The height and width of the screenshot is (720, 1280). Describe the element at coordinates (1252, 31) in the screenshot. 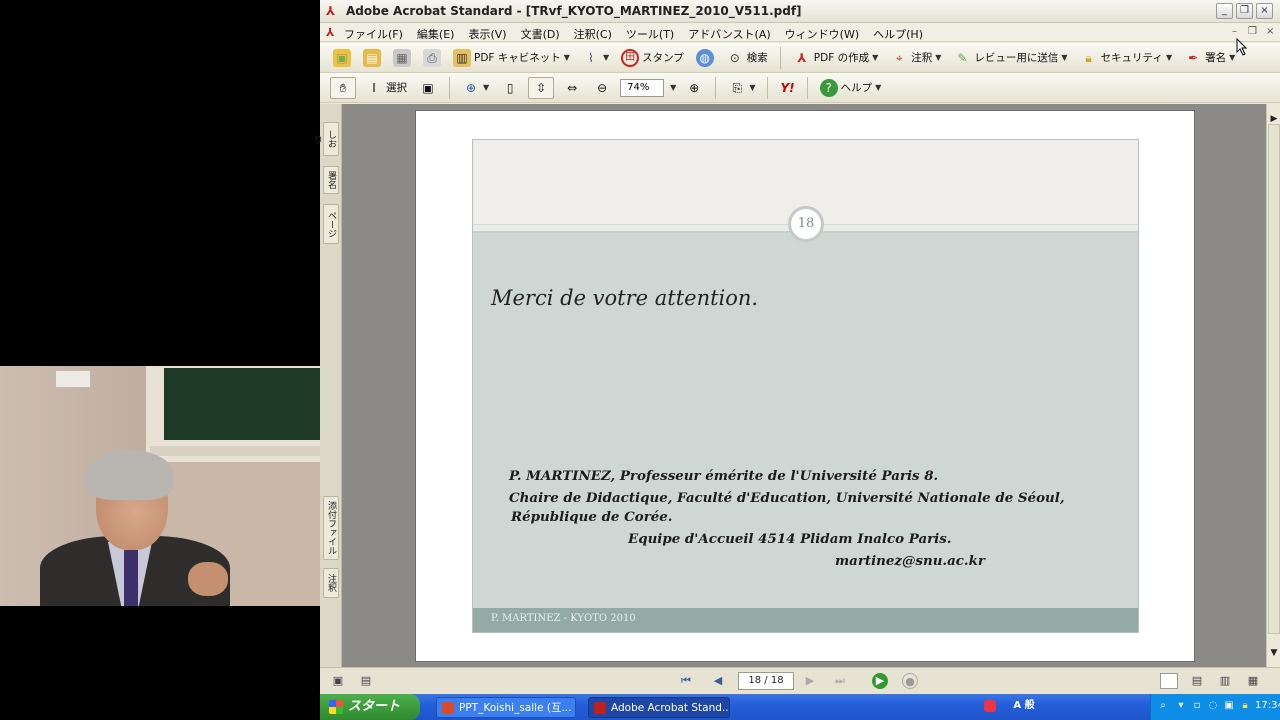

I see `doc-restore-icon: ❐` at that location.